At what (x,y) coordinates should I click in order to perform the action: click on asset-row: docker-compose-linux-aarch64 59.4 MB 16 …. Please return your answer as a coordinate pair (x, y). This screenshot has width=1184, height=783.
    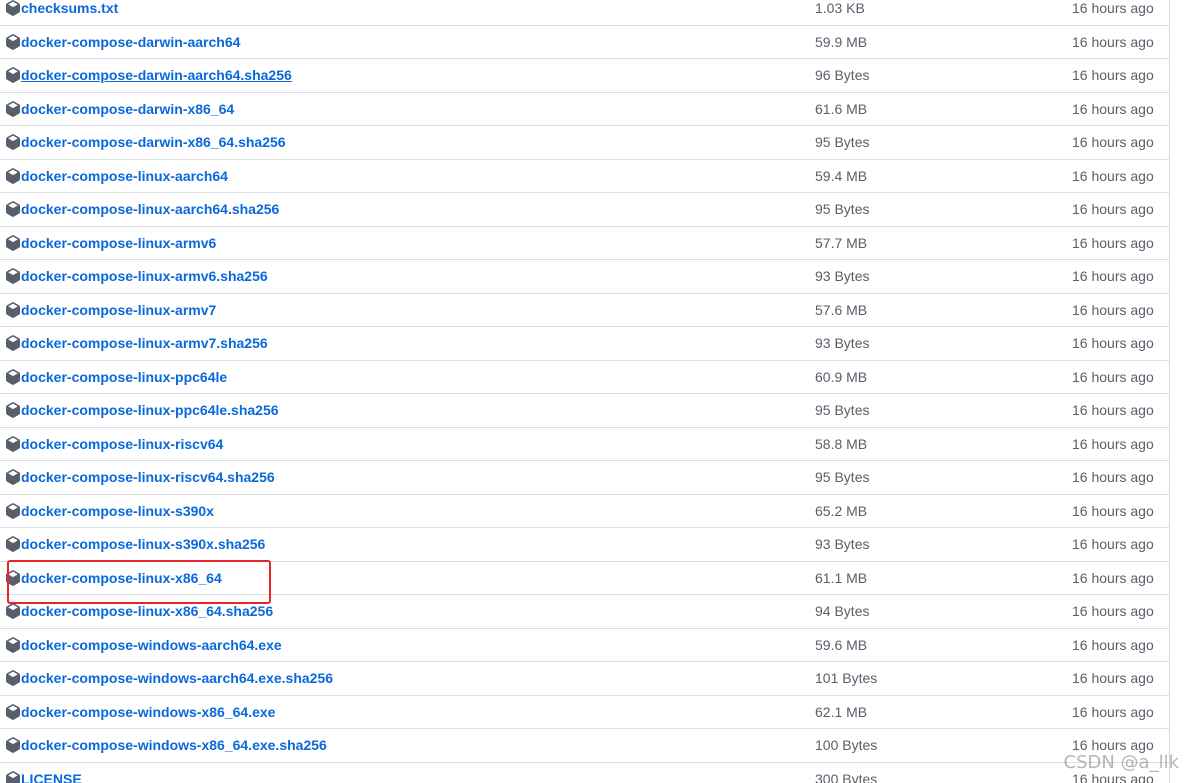
    Looking at the image, I should click on (584, 176).